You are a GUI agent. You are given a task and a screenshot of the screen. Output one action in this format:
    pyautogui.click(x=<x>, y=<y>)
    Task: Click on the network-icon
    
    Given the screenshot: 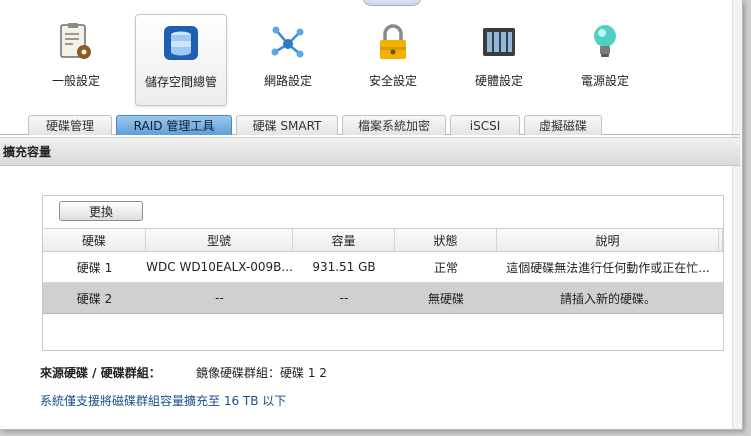 What is the action you would take?
    pyautogui.click(x=288, y=42)
    